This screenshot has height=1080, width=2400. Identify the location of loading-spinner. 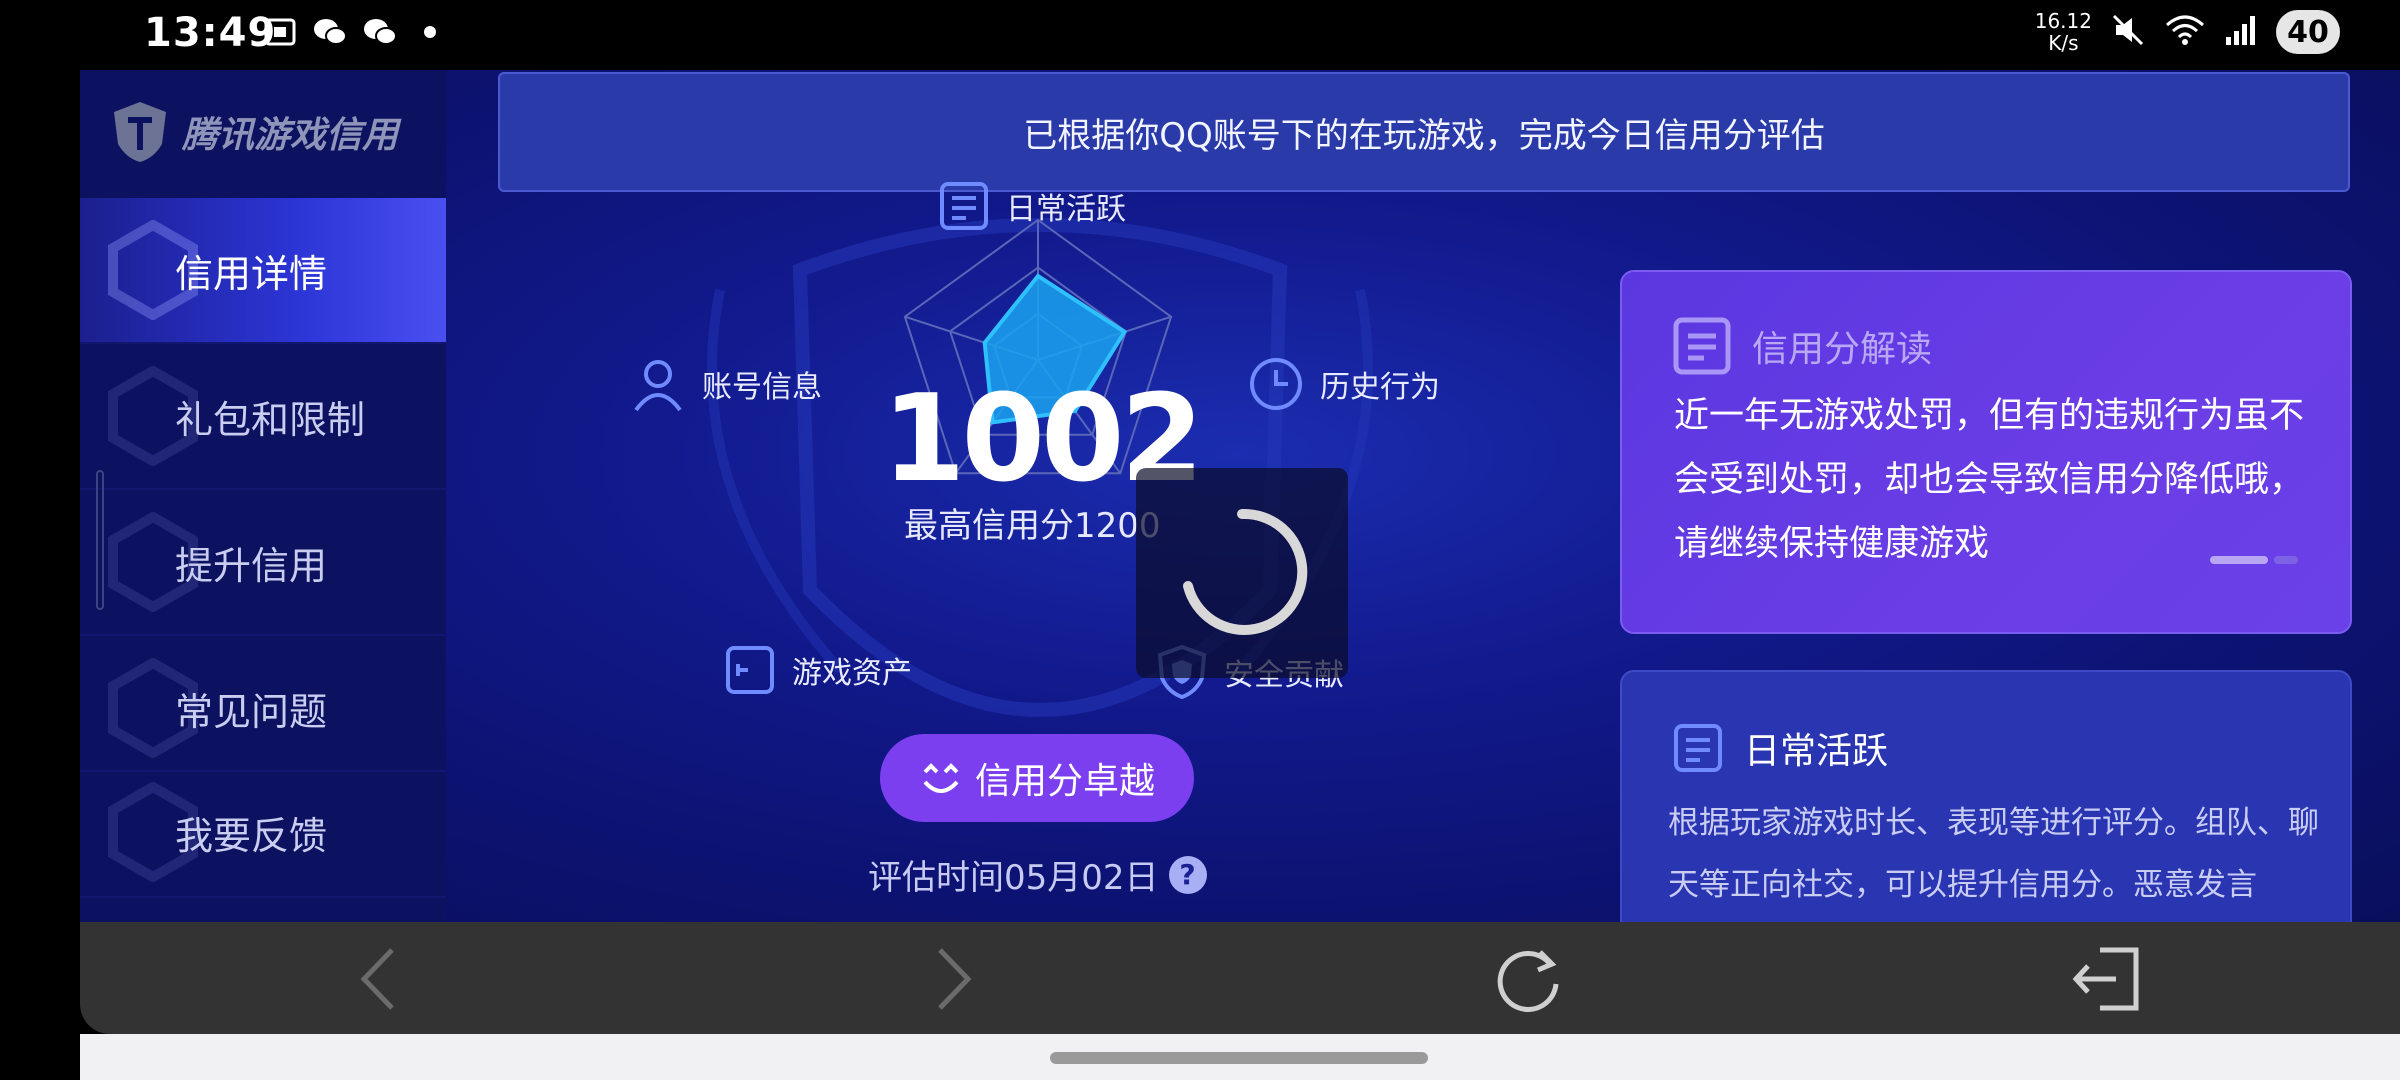
(1242, 573).